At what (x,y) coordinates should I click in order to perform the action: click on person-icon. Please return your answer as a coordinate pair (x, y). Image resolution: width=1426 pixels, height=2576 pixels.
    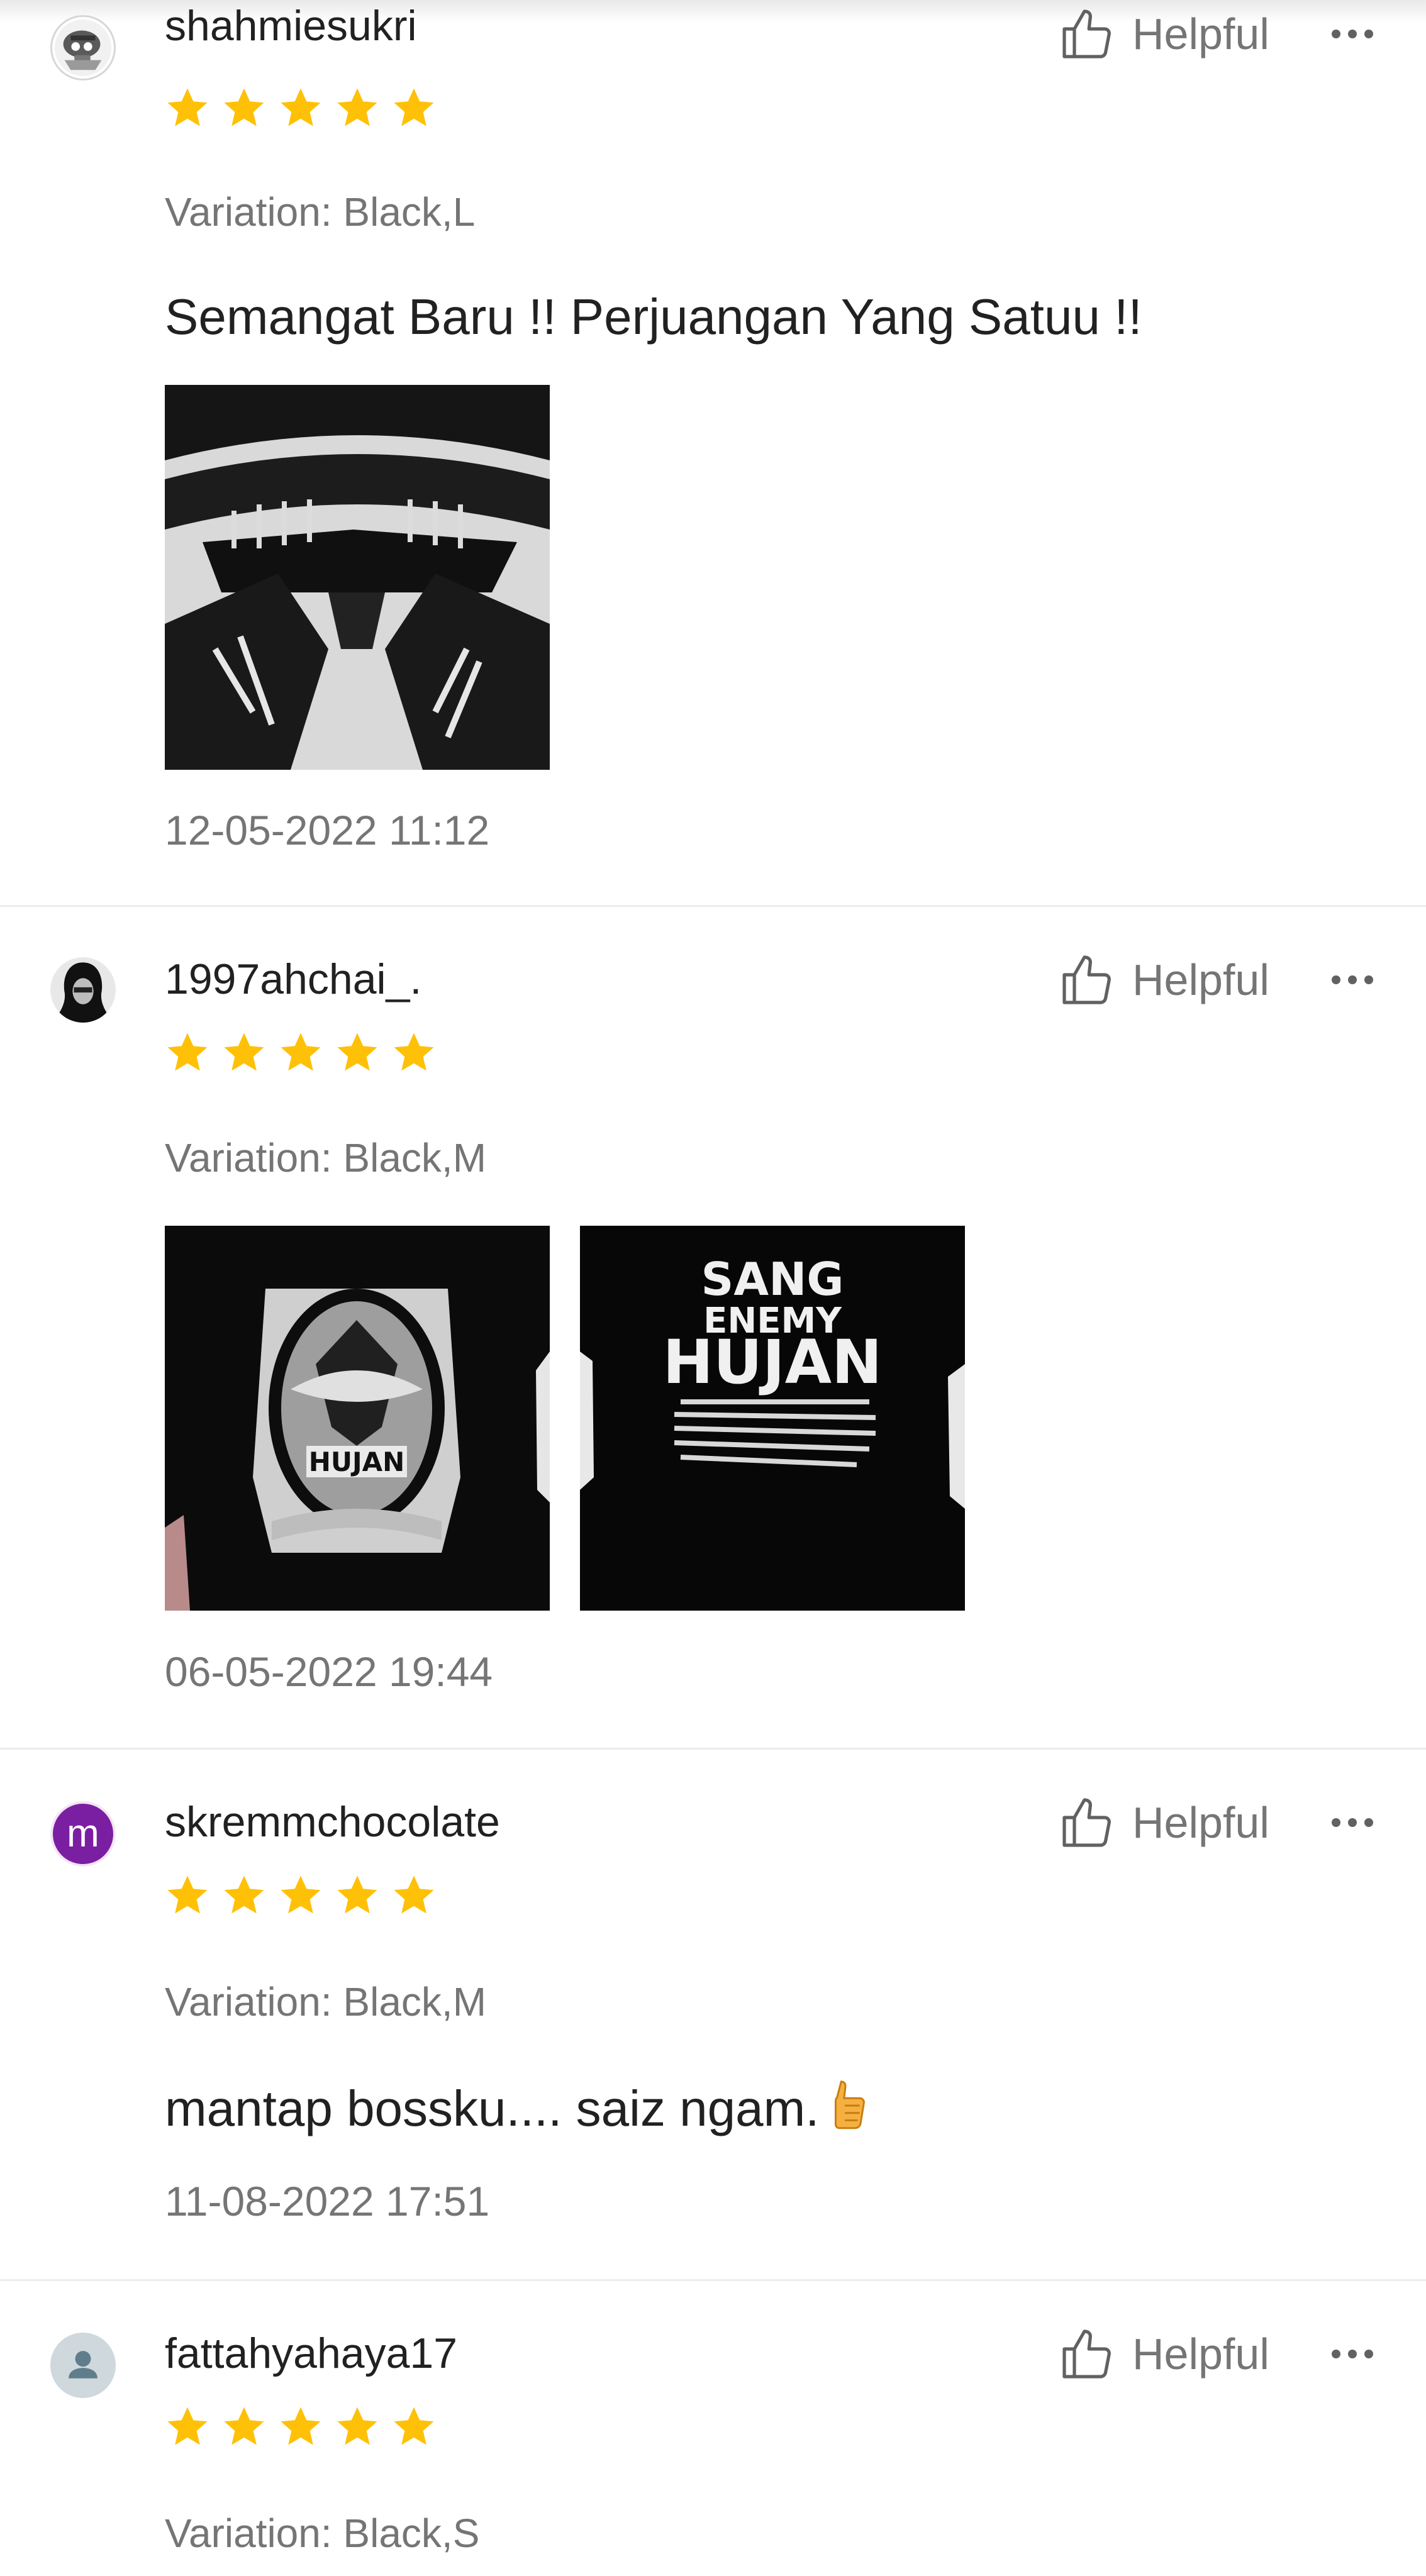
    Looking at the image, I should click on (83, 2365).